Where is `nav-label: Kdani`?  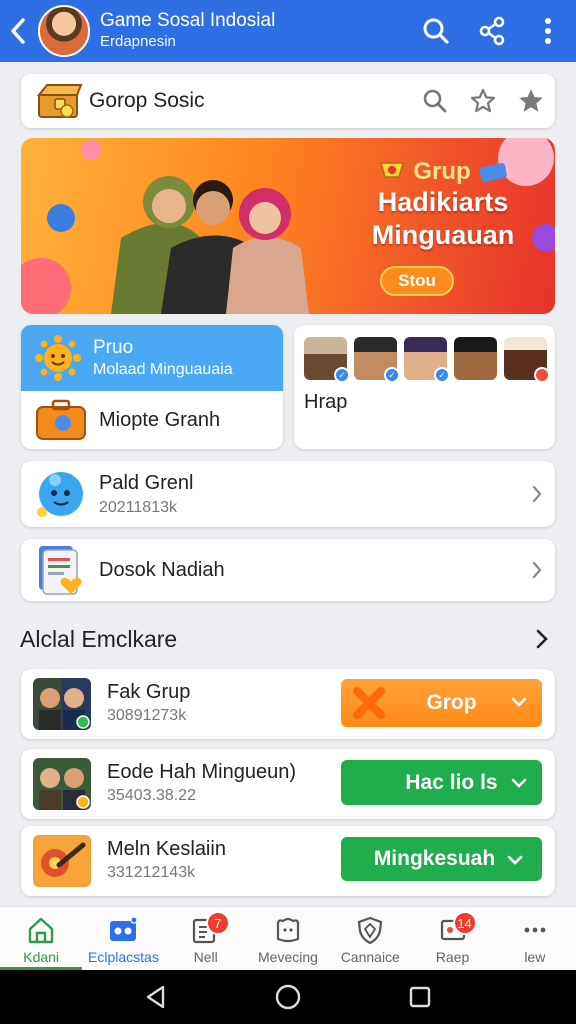 nav-label: Kdani is located at coordinates (41, 957).